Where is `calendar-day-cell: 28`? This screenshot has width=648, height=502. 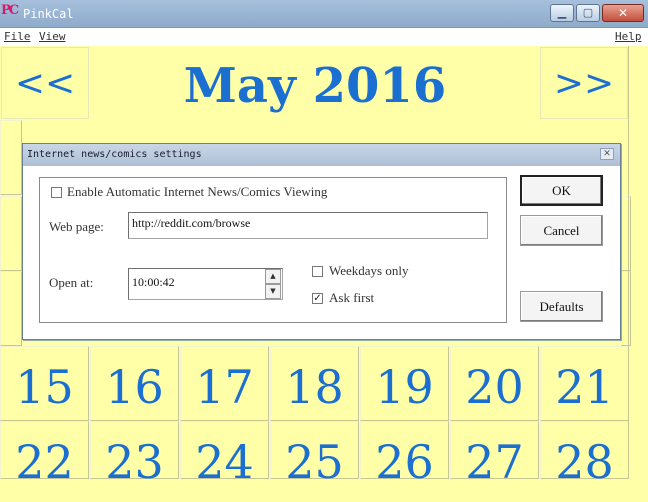 calendar-day-cell: 28 is located at coordinates (584, 455).